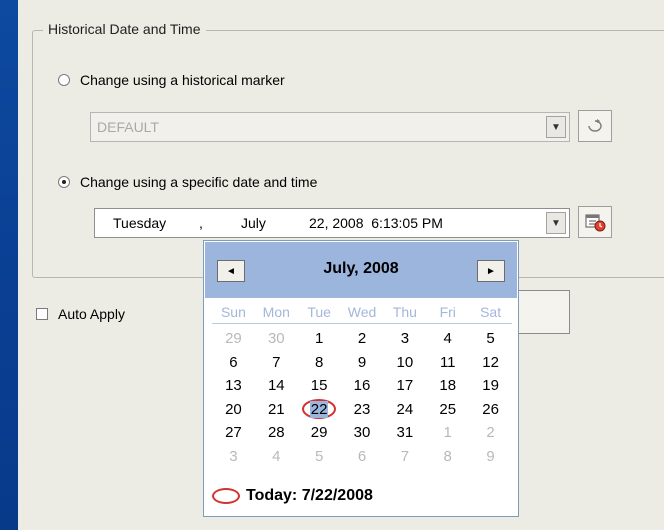 The width and height of the screenshot is (664, 530). Describe the element at coordinates (330, 127) in the screenshot. I see `marker-combo: DEFAULT ▼` at that location.